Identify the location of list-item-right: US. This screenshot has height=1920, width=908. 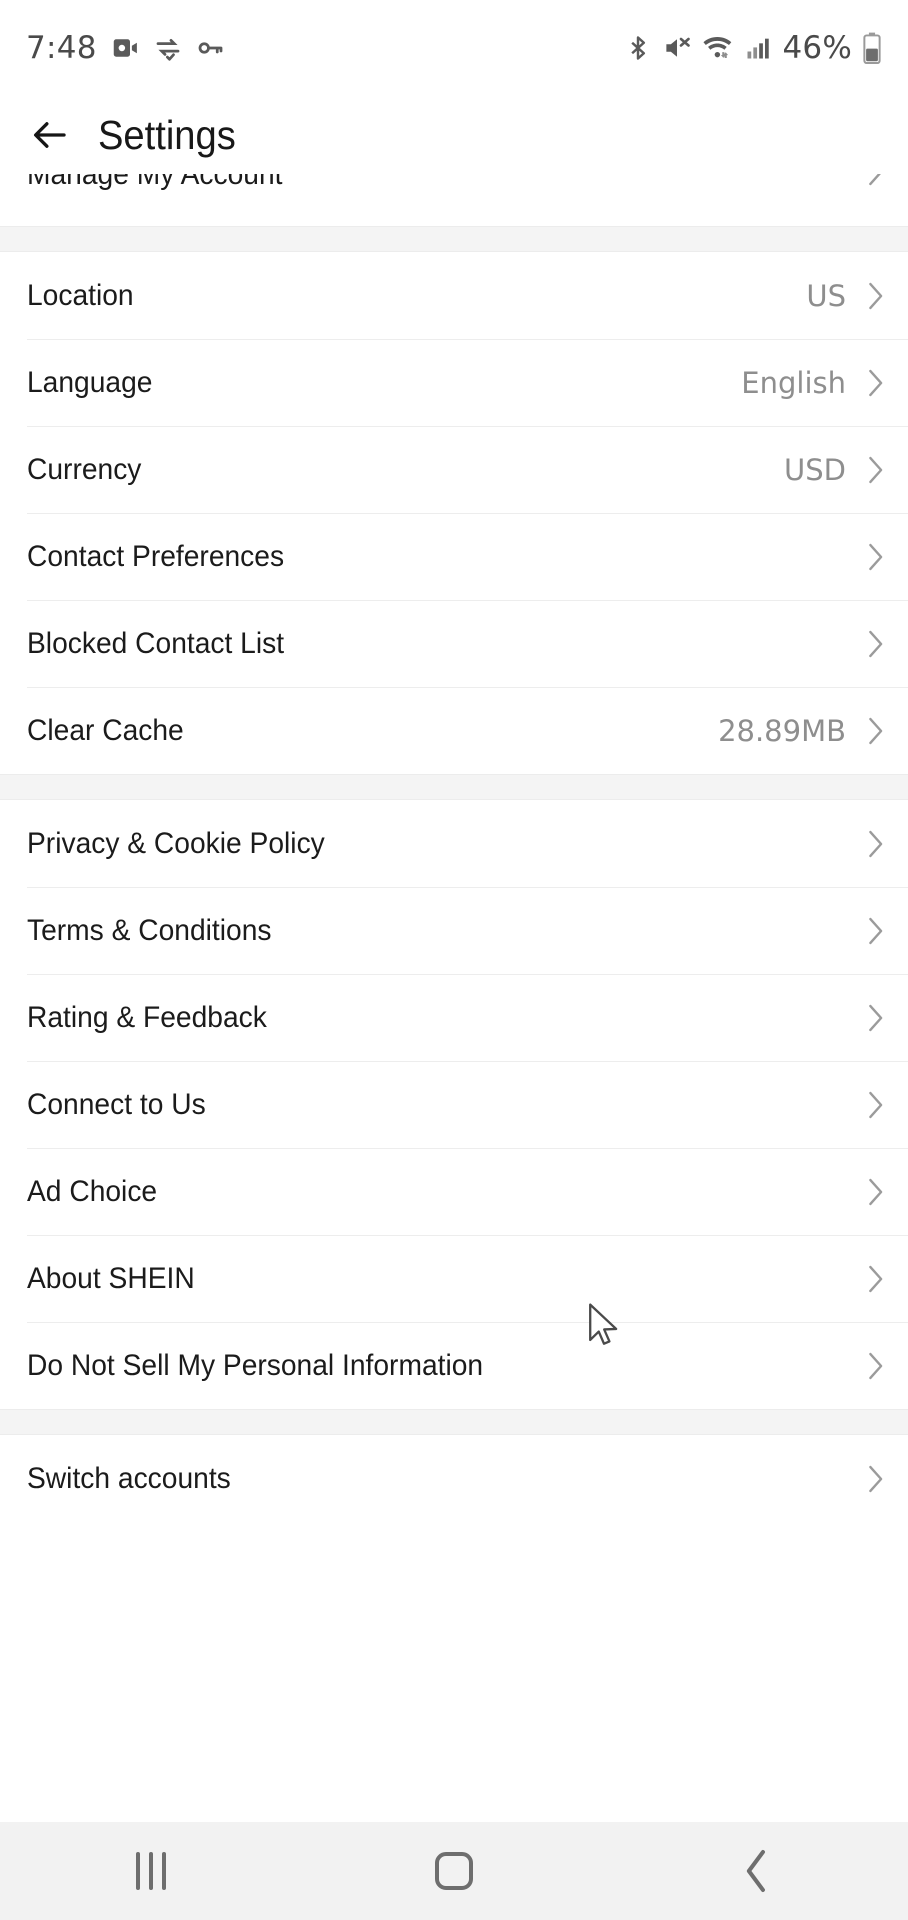
(845, 296).